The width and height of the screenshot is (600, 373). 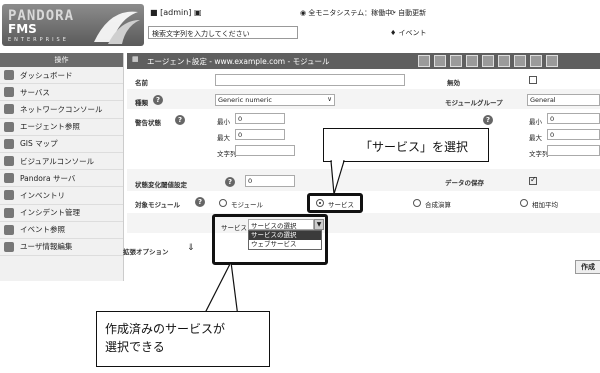 What do you see at coordinates (303, 13) in the screenshot?
I see `status-icon: ◉` at bounding box center [303, 13].